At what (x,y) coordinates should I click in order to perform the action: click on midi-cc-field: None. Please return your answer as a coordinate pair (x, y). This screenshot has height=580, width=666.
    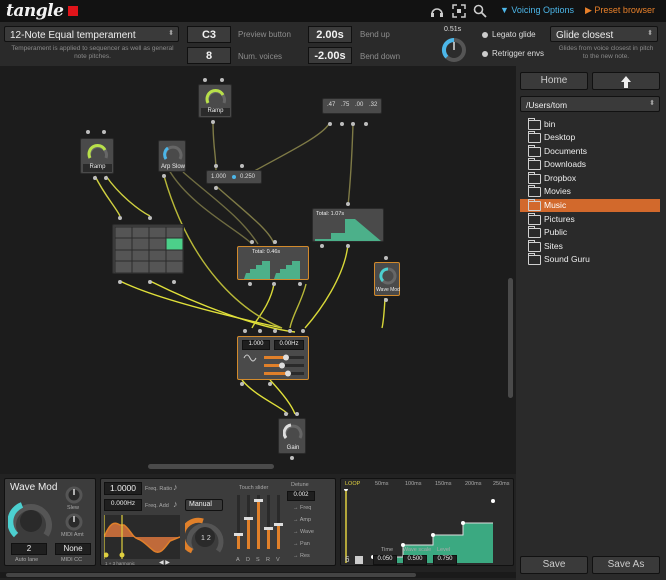
    Looking at the image, I should click on (73, 549).